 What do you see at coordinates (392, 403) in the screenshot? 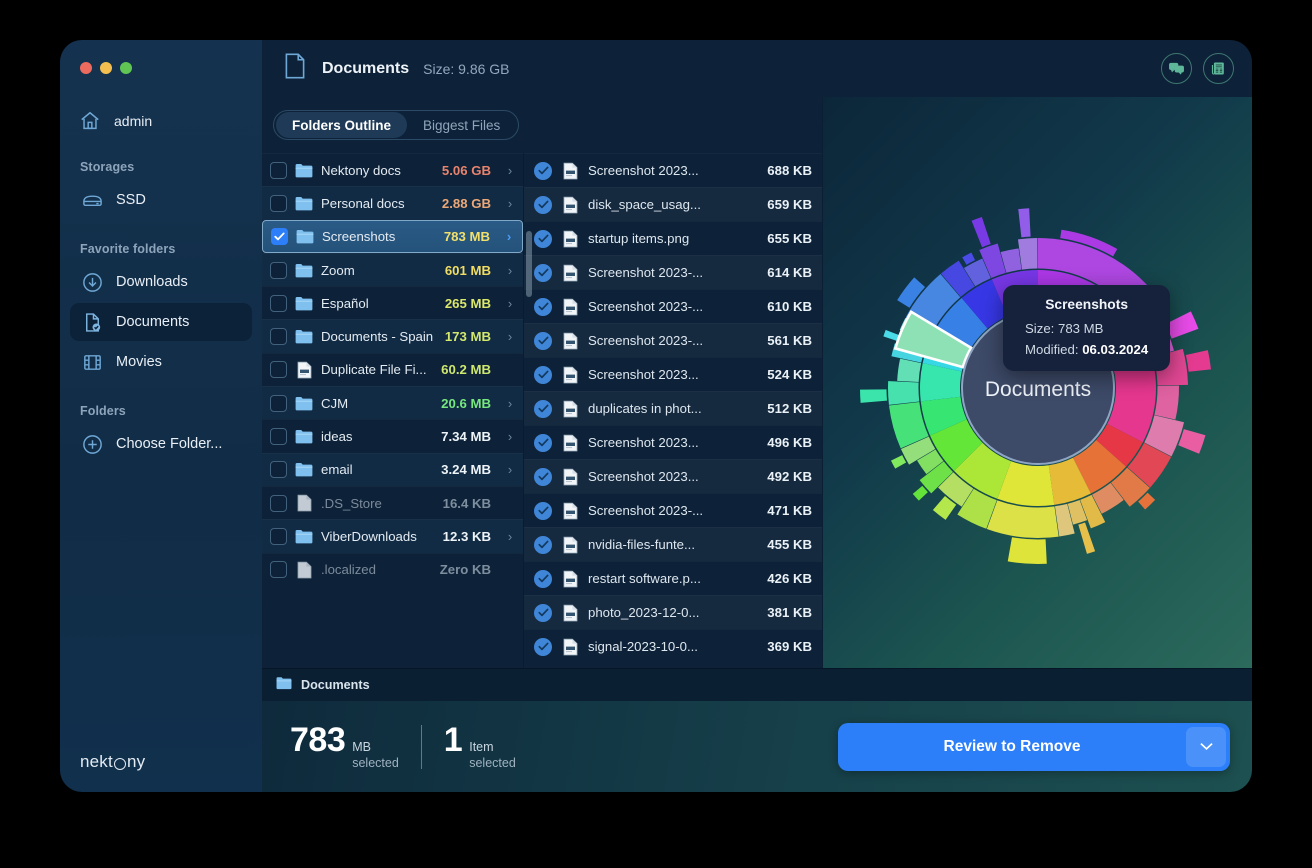
I see `folder-row: CJM 20.6 MB ›` at bounding box center [392, 403].